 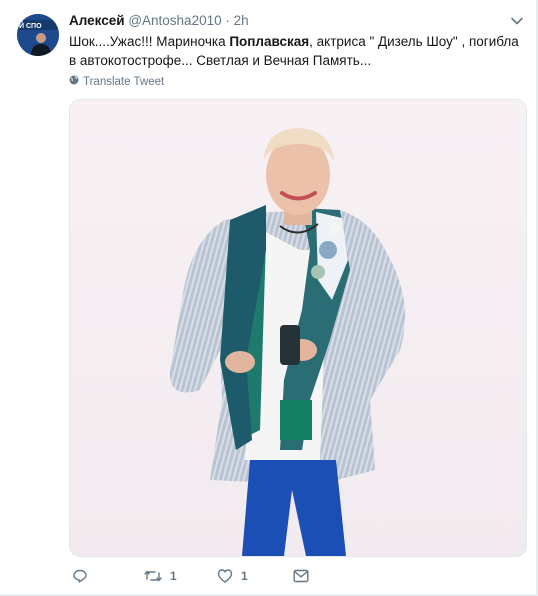 I want to click on globe-icon, so click(x=74, y=81).